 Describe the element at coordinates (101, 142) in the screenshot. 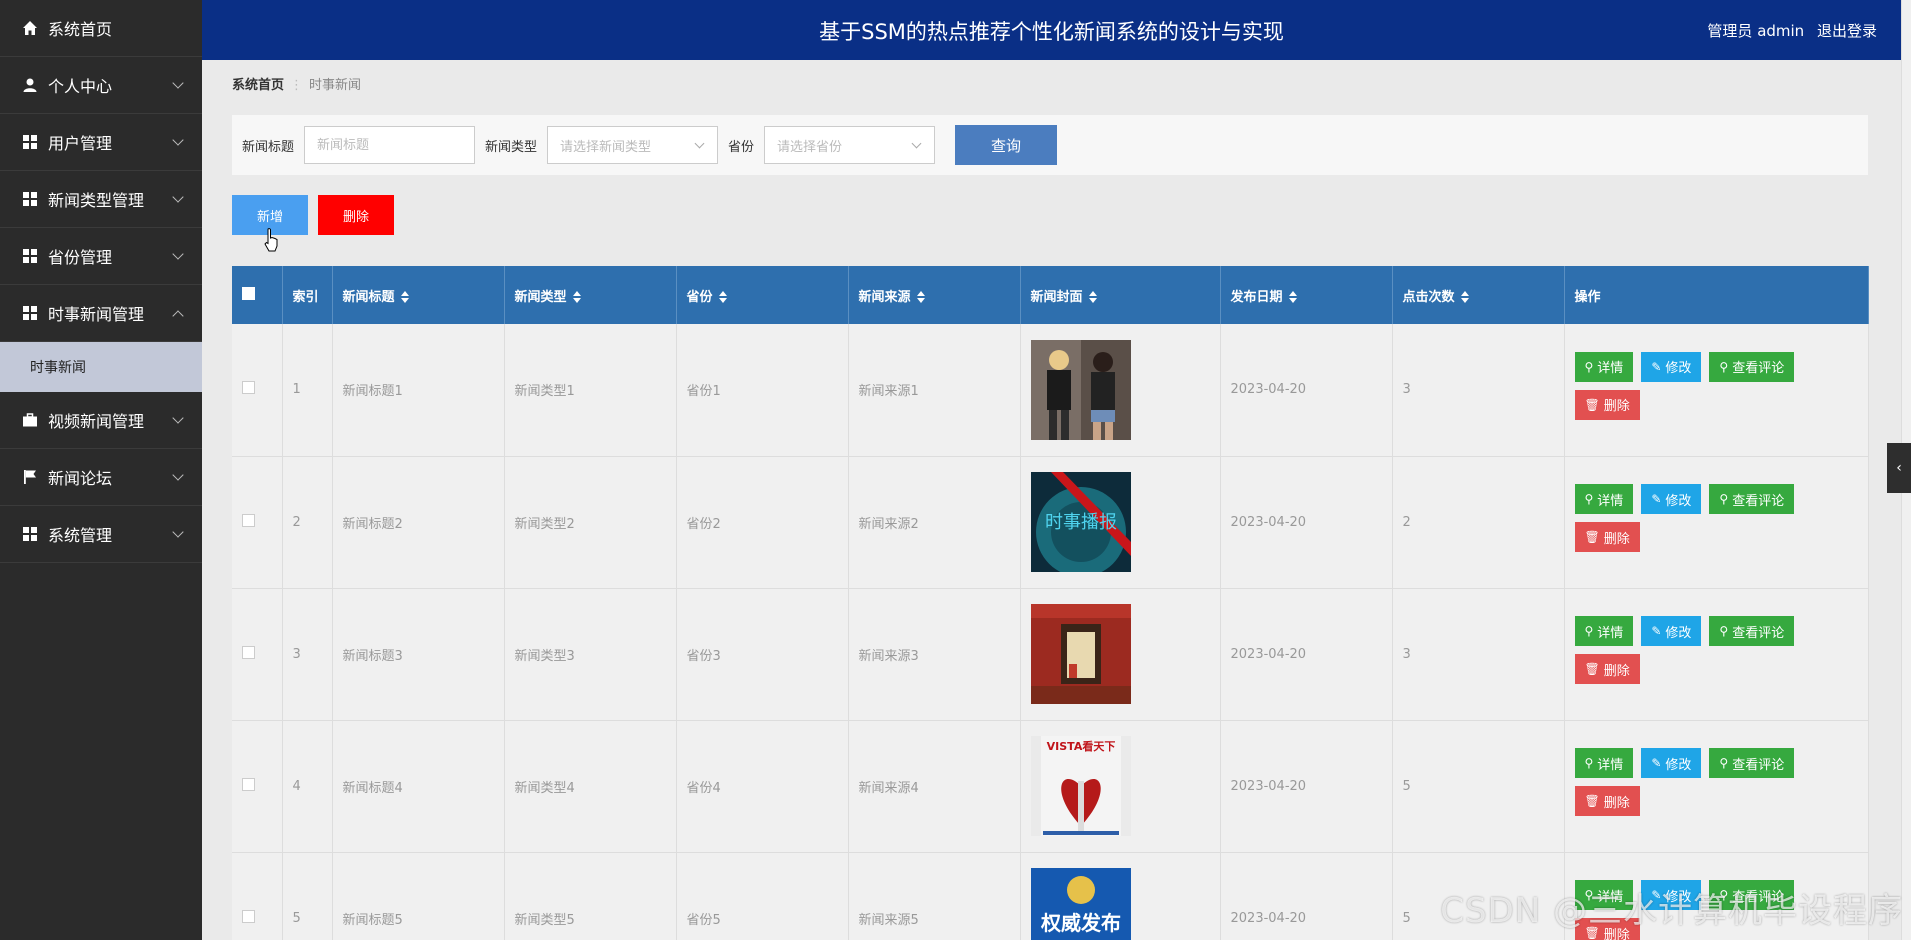

I see `sidebar-item-users: 用户管理` at that location.